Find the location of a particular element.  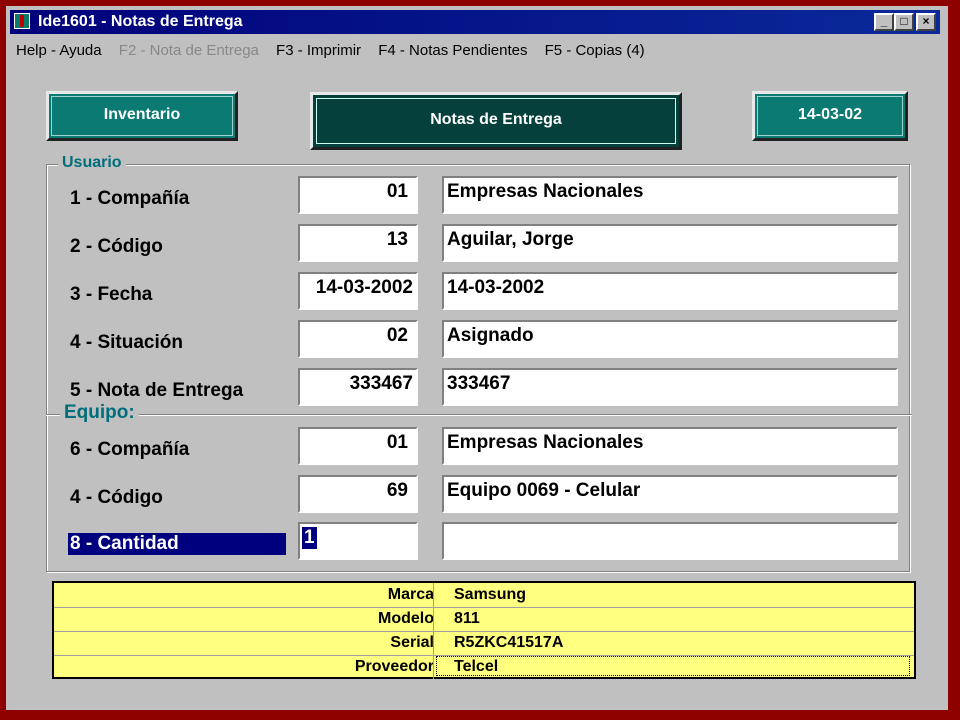

situacion-code-value: 02 is located at coordinates (397, 335).